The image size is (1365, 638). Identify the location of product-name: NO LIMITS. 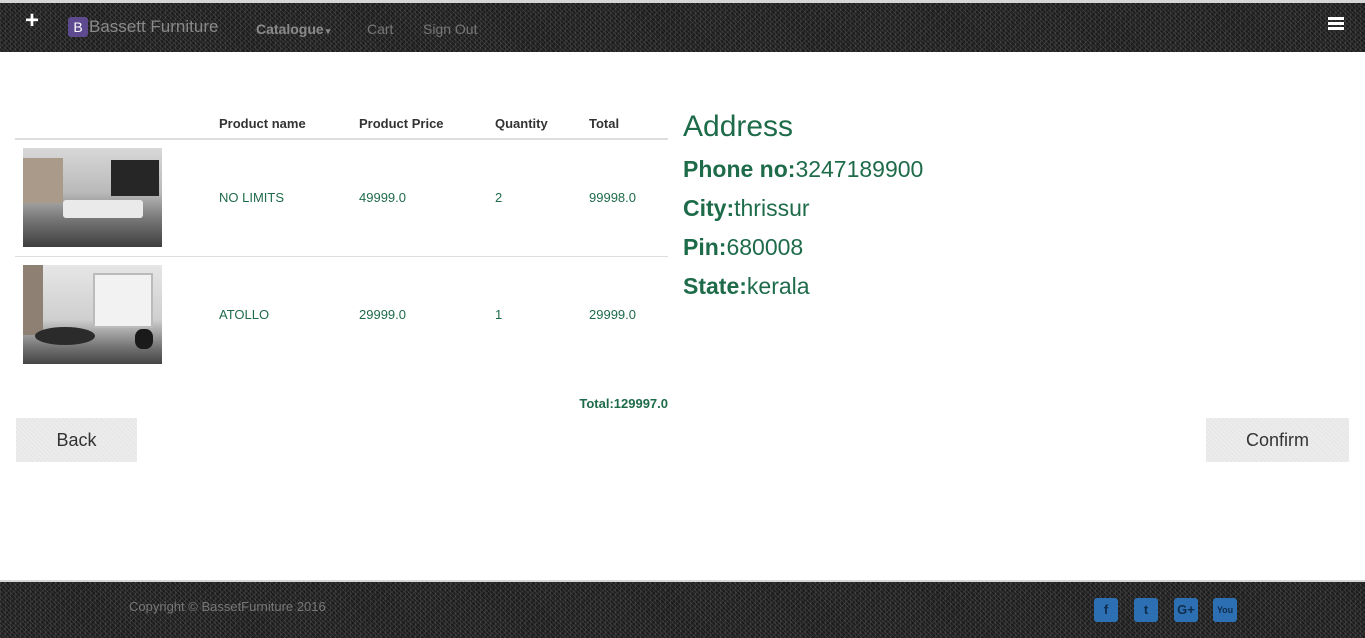
(289, 198).